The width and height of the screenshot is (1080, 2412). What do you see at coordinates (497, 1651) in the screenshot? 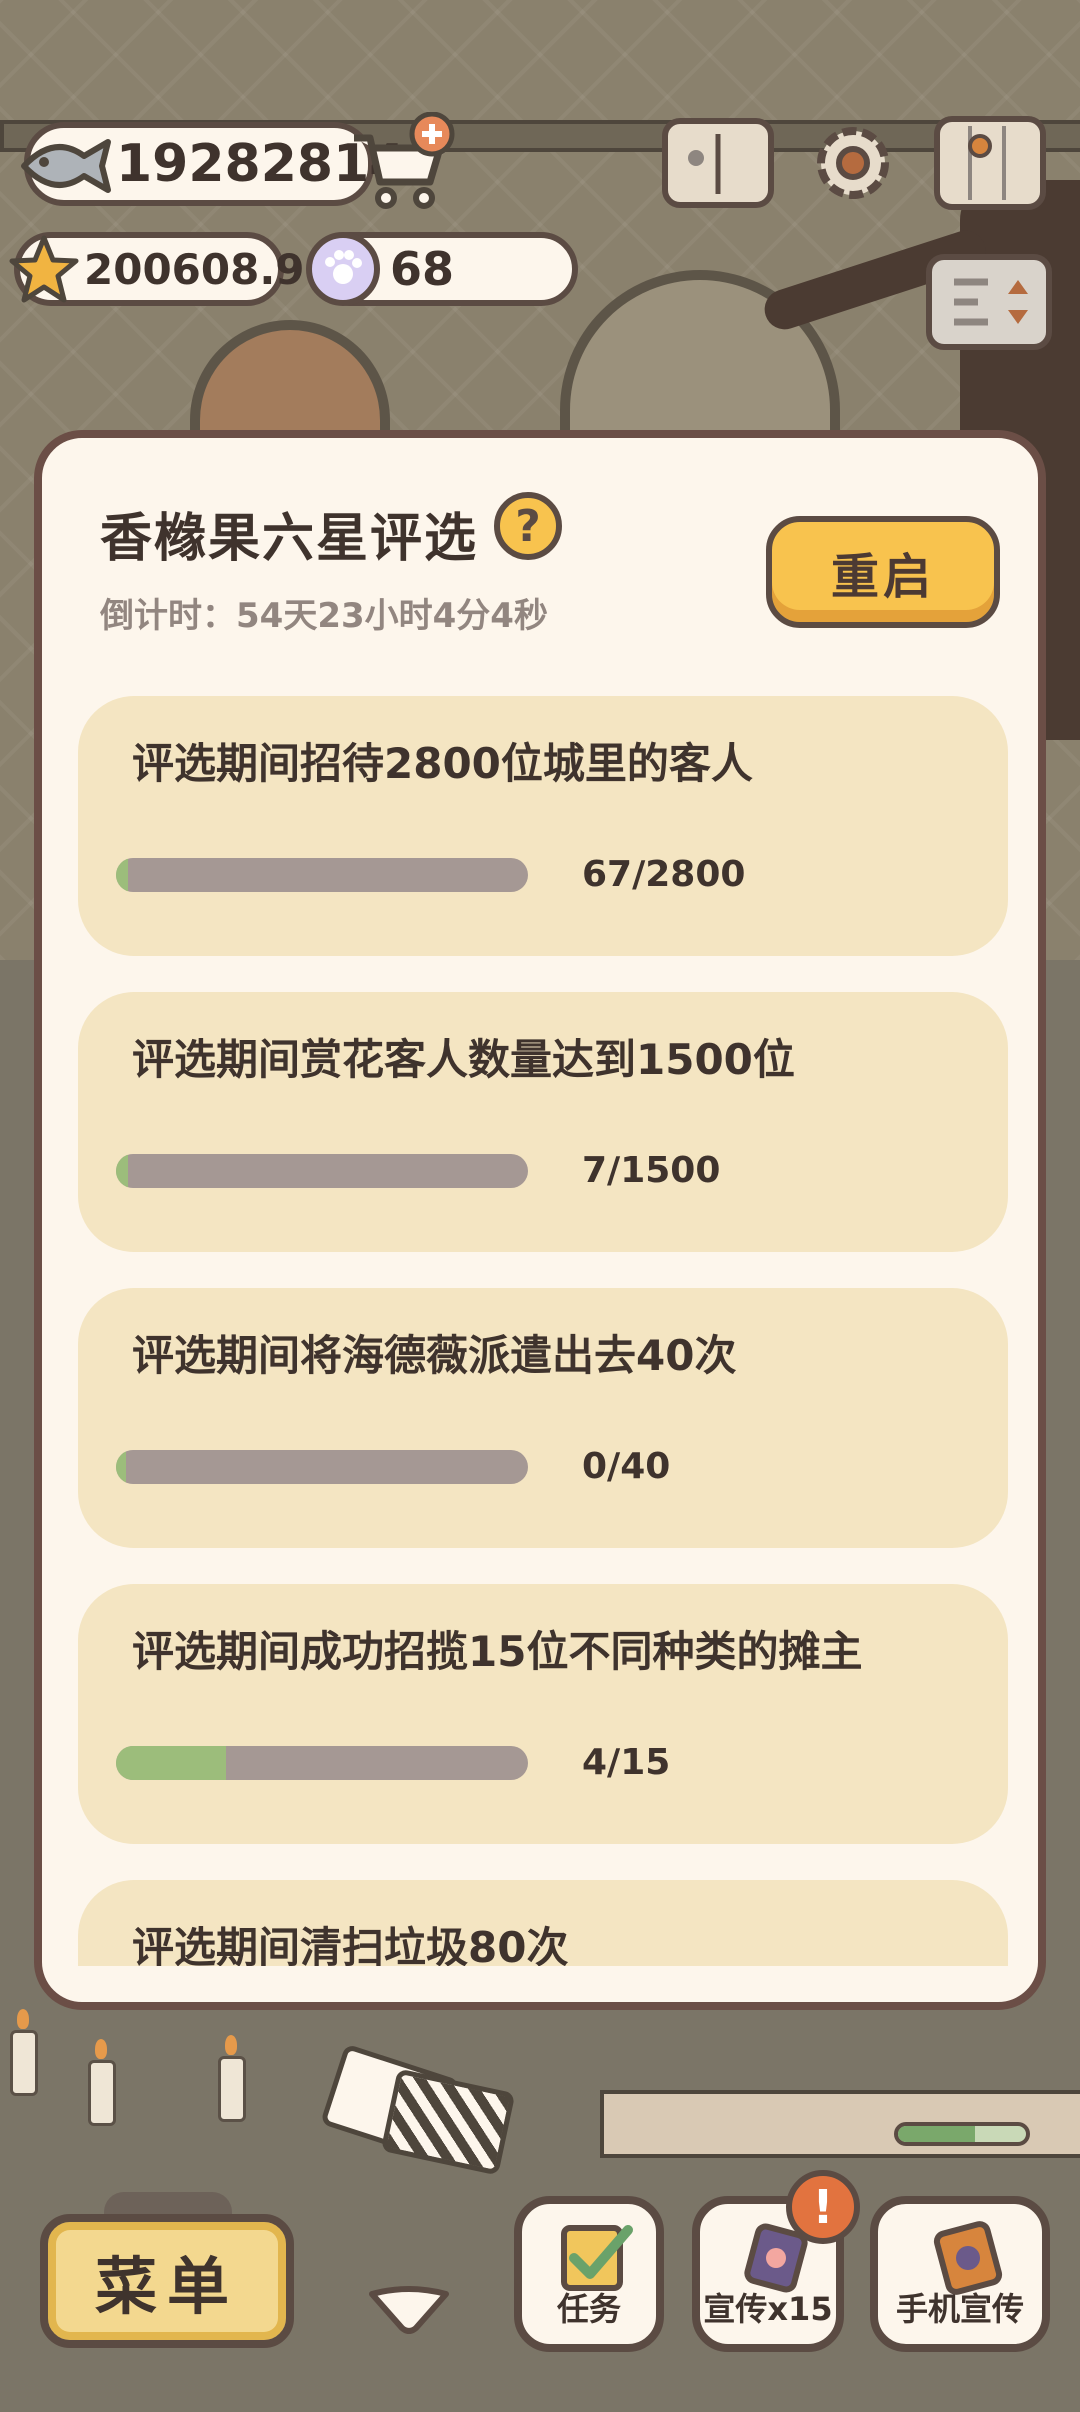
I see `task-description: 评选期间成功招揽15位不同种类的摊主` at bounding box center [497, 1651].